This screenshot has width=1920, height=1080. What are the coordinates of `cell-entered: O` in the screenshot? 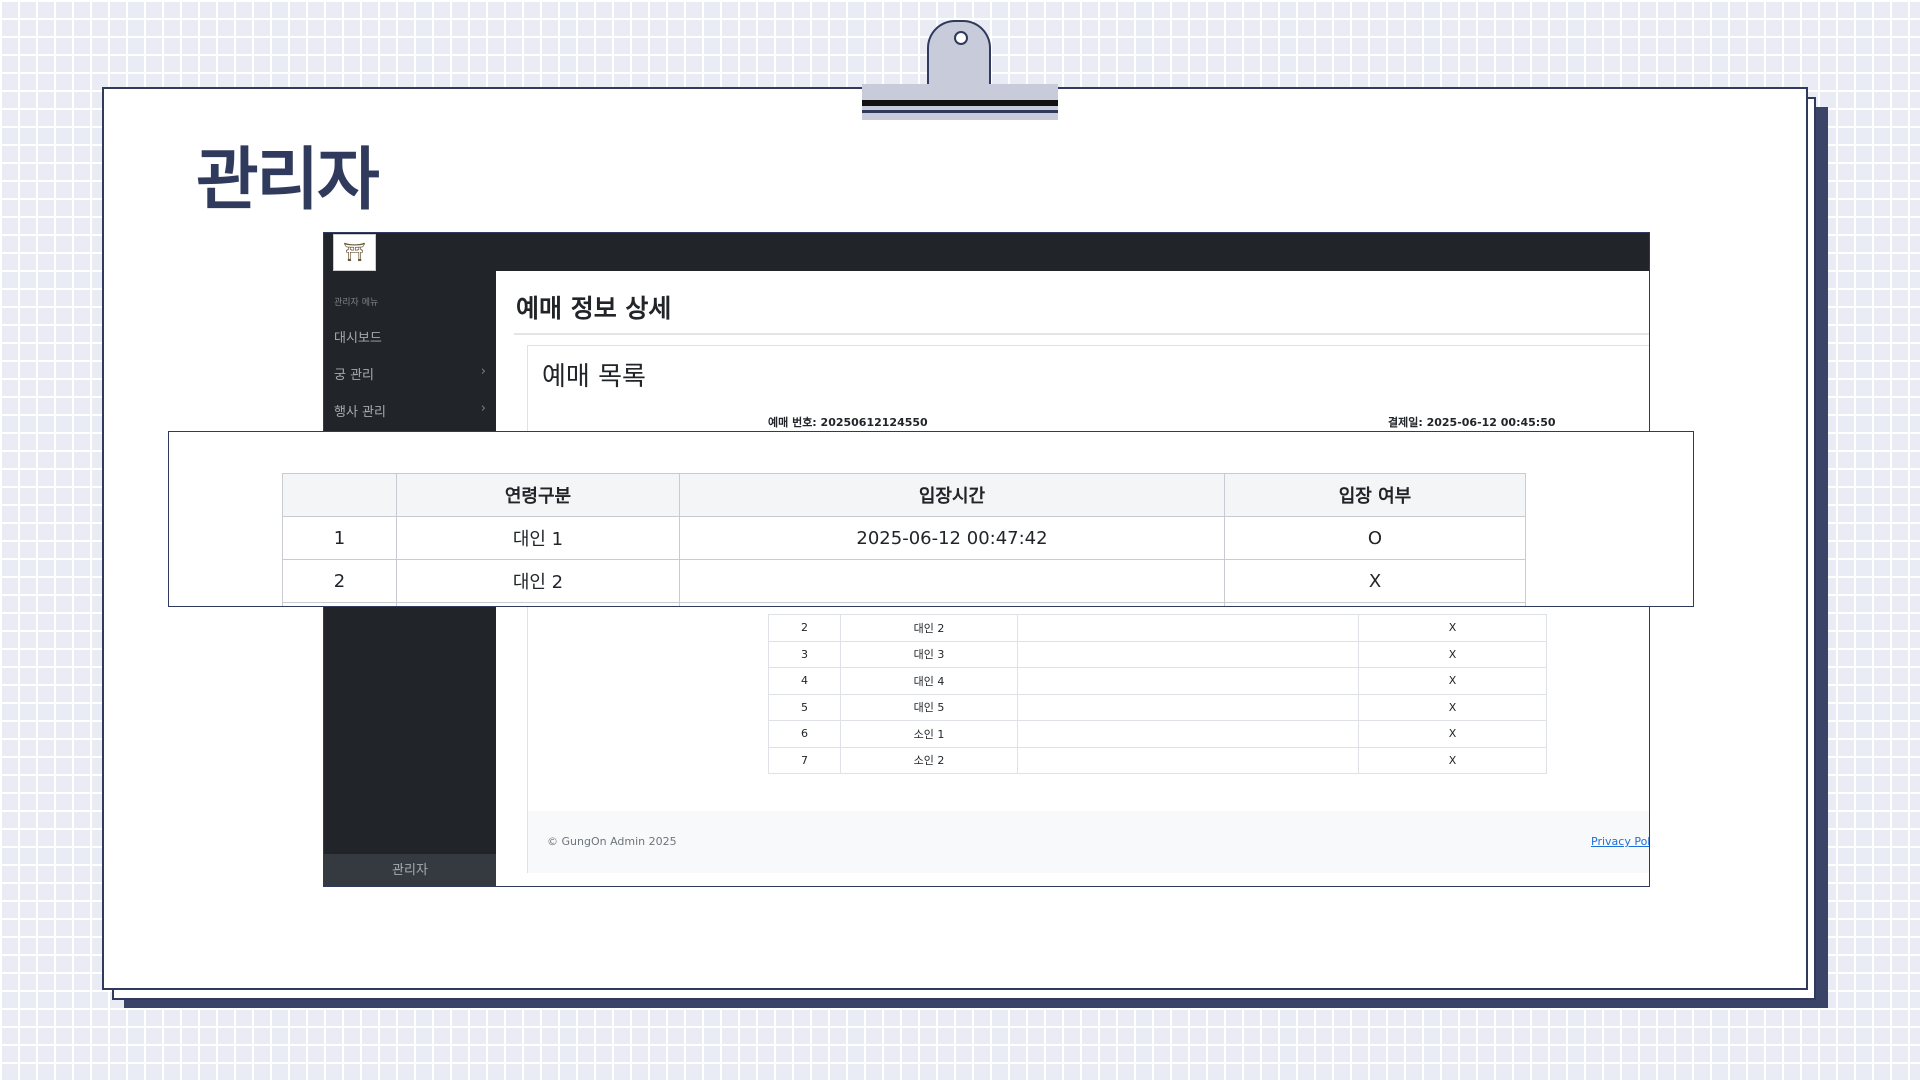 It's located at (1375, 538).